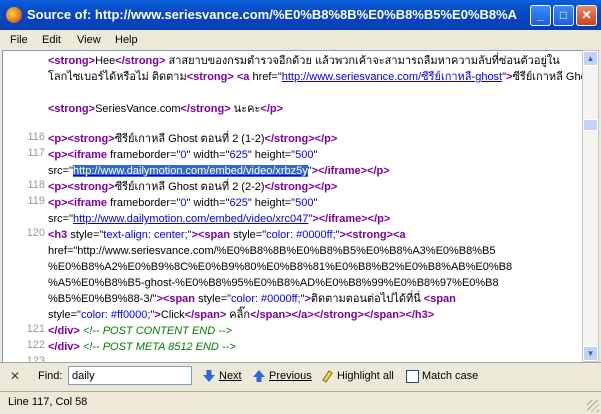 This screenshot has height=414, width=601. Describe the element at coordinates (259, 376) in the screenshot. I see `arrow-up-icon` at that location.